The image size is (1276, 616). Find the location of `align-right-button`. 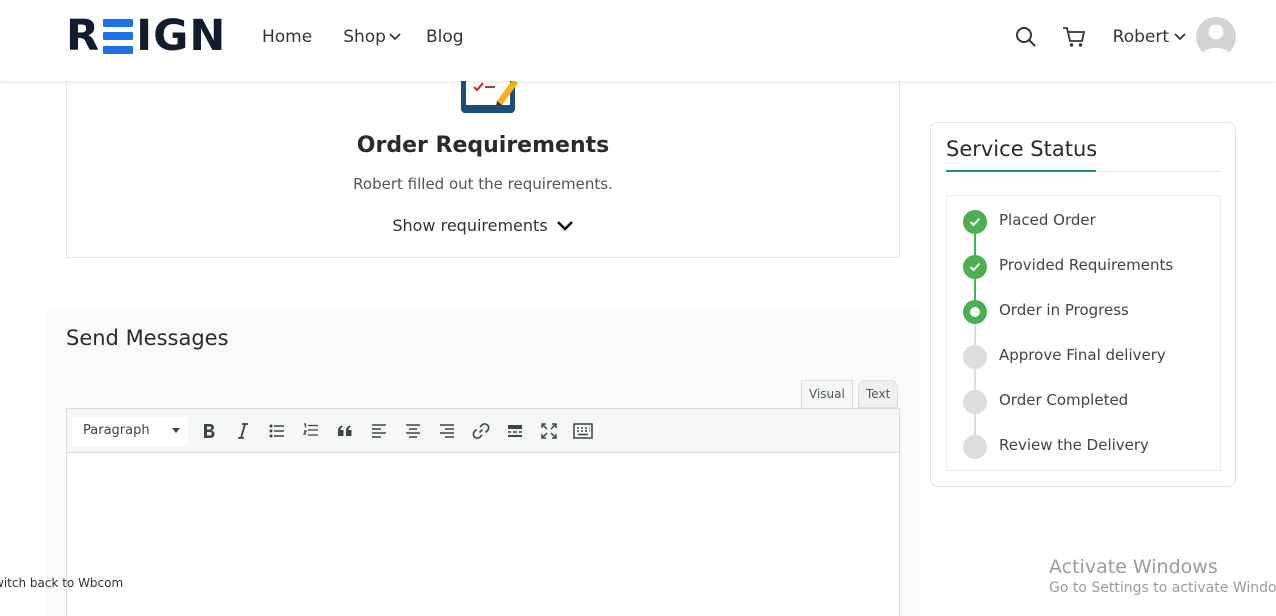

align-right-button is located at coordinates (447, 431).